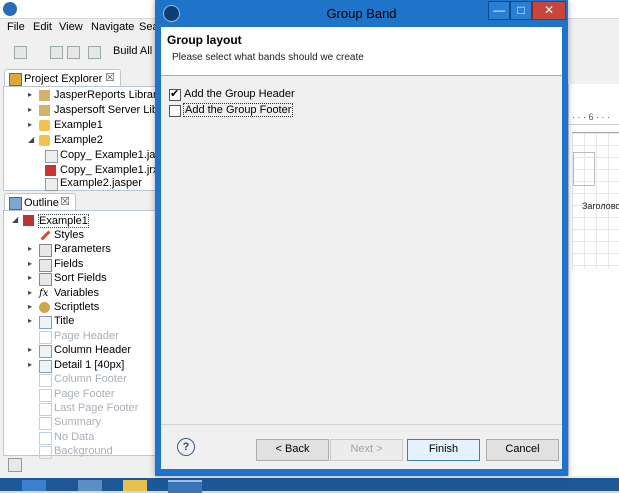 This screenshot has height=493, width=619. Describe the element at coordinates (77, 307) in the screenshot. I see `tree-item-label: Scriptlets` at that location.